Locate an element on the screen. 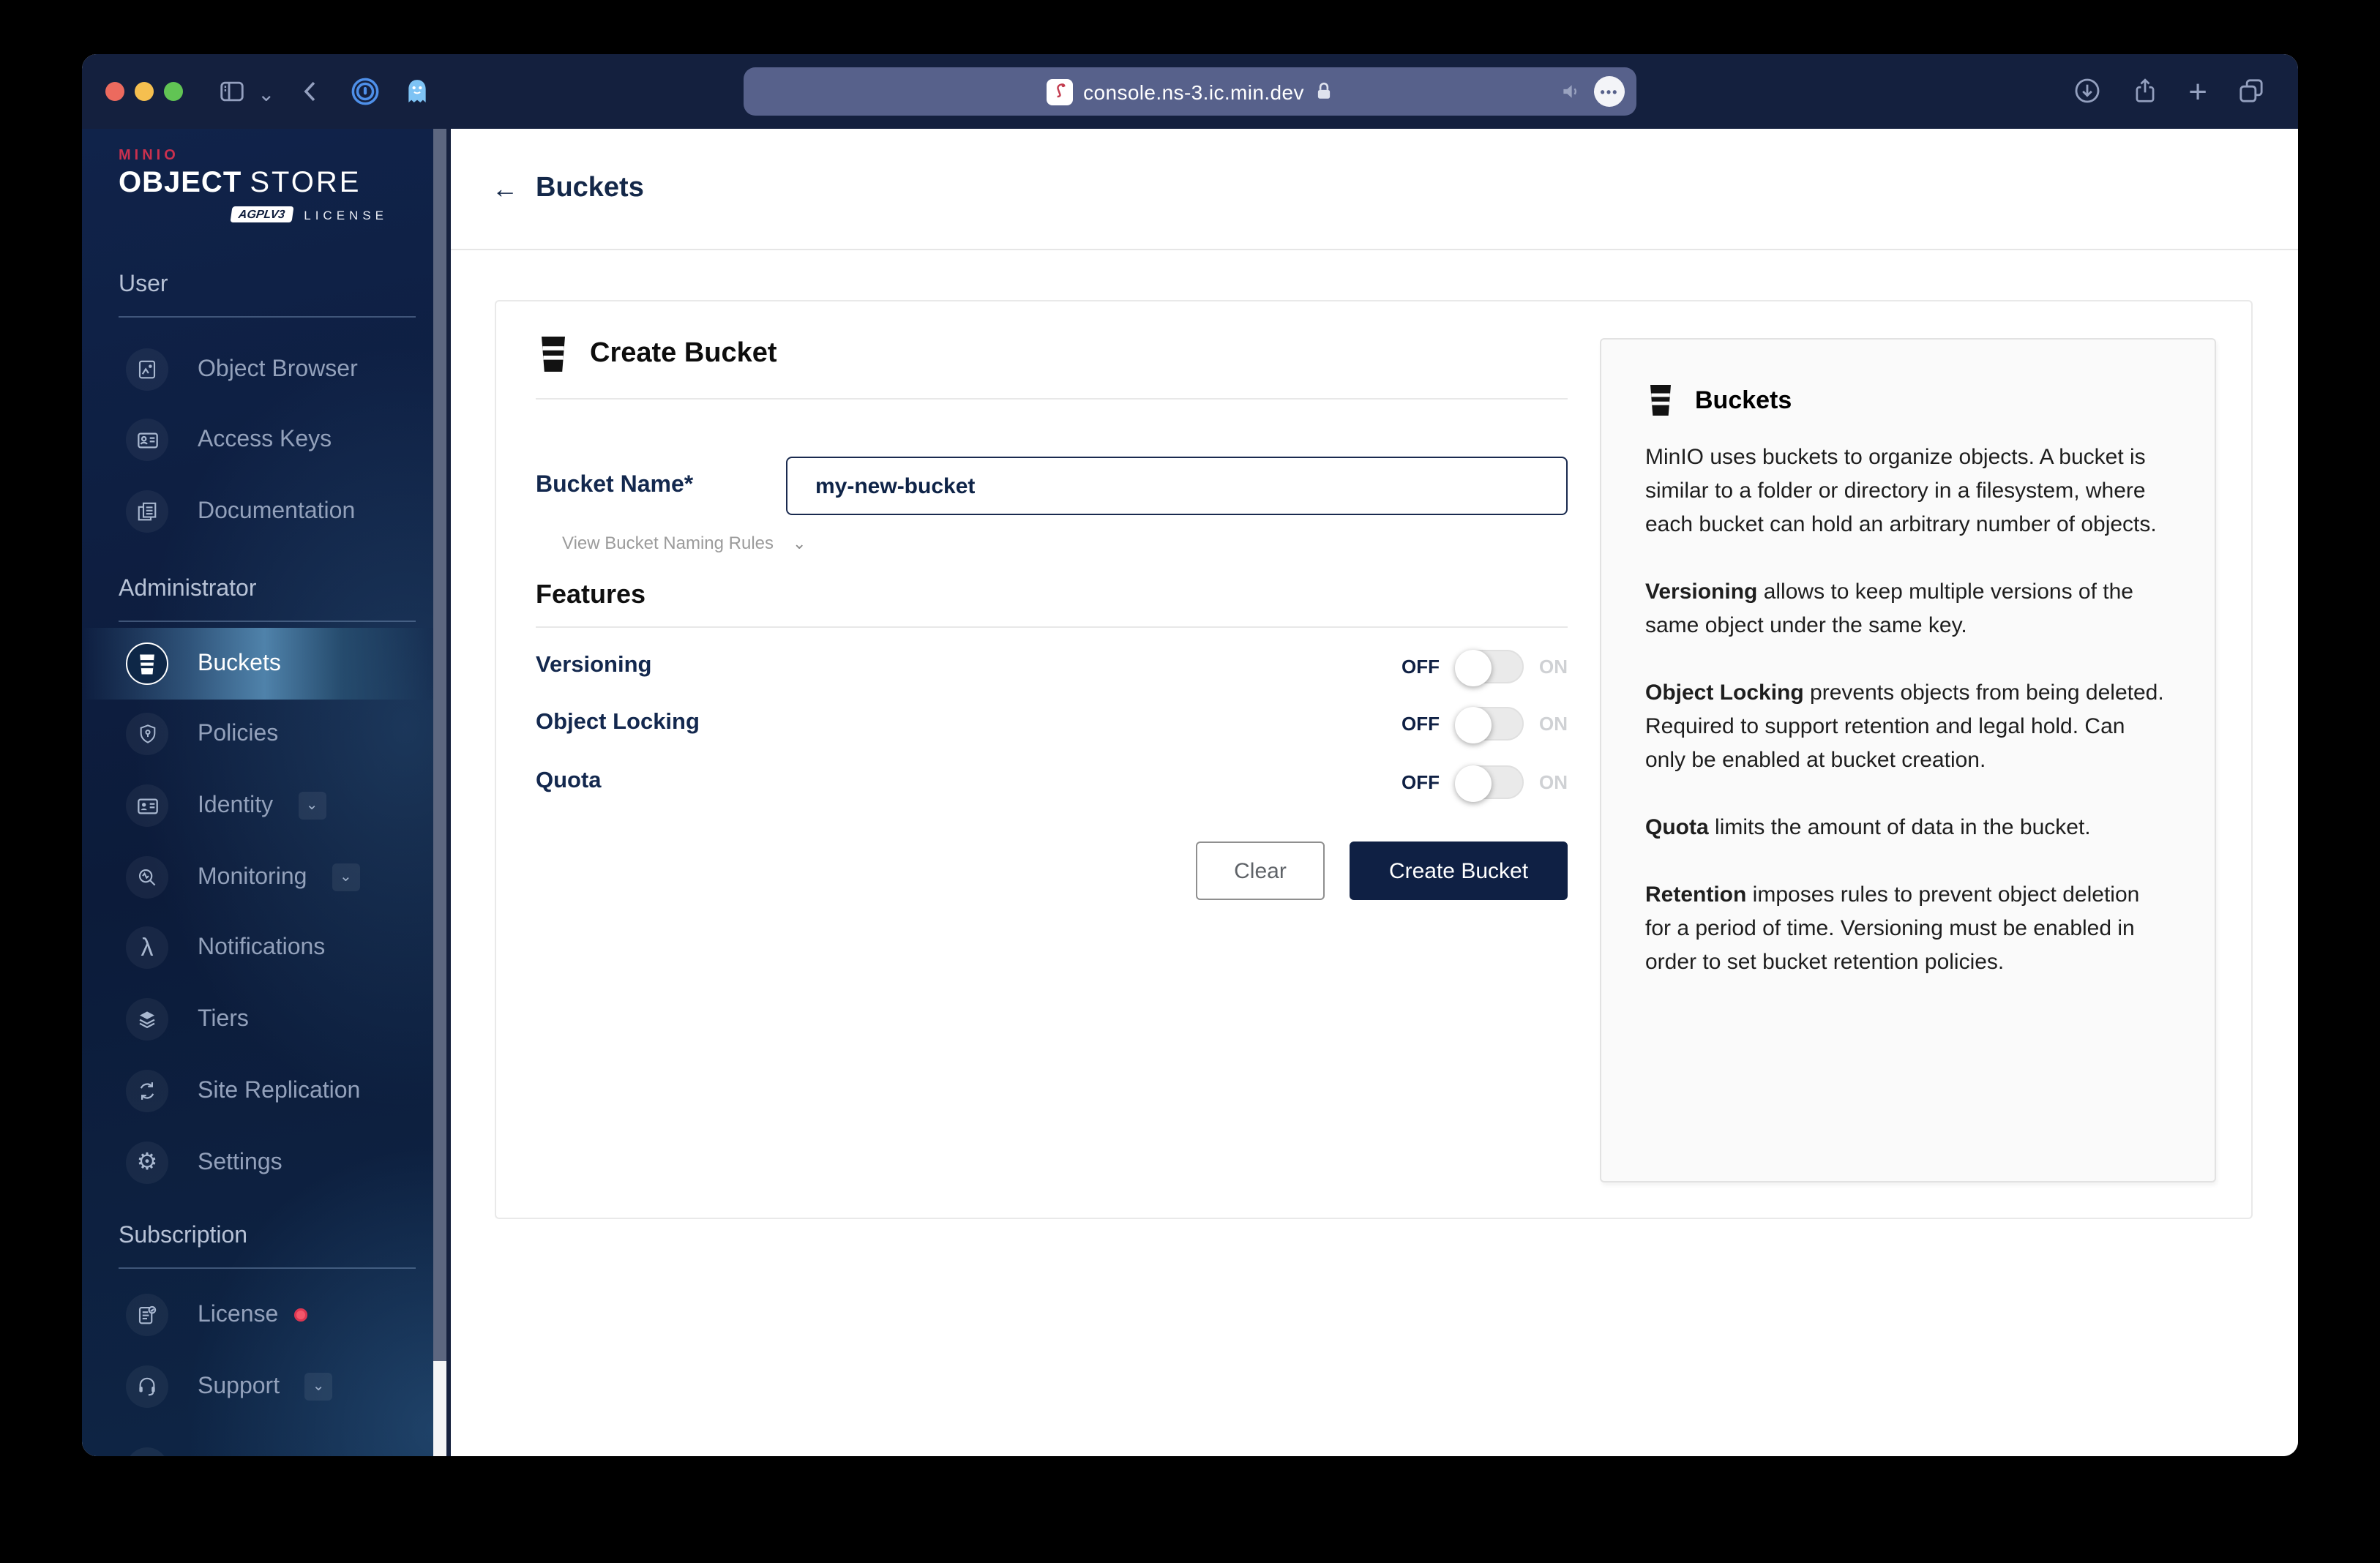  downloads-icon is located at coordinates (2087, 90).